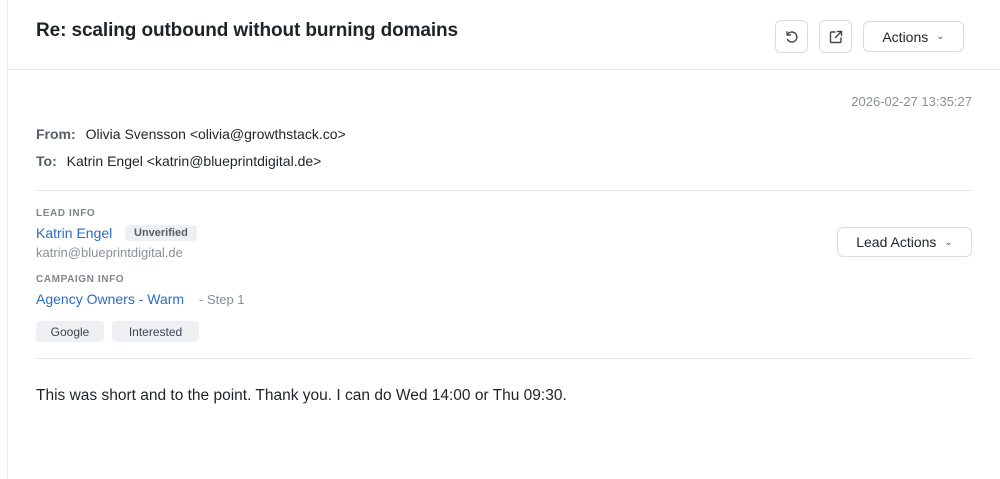  Describe the element at coordinates (161, 233) in the screenshot. I see `status-badge: Unverified` at that location.